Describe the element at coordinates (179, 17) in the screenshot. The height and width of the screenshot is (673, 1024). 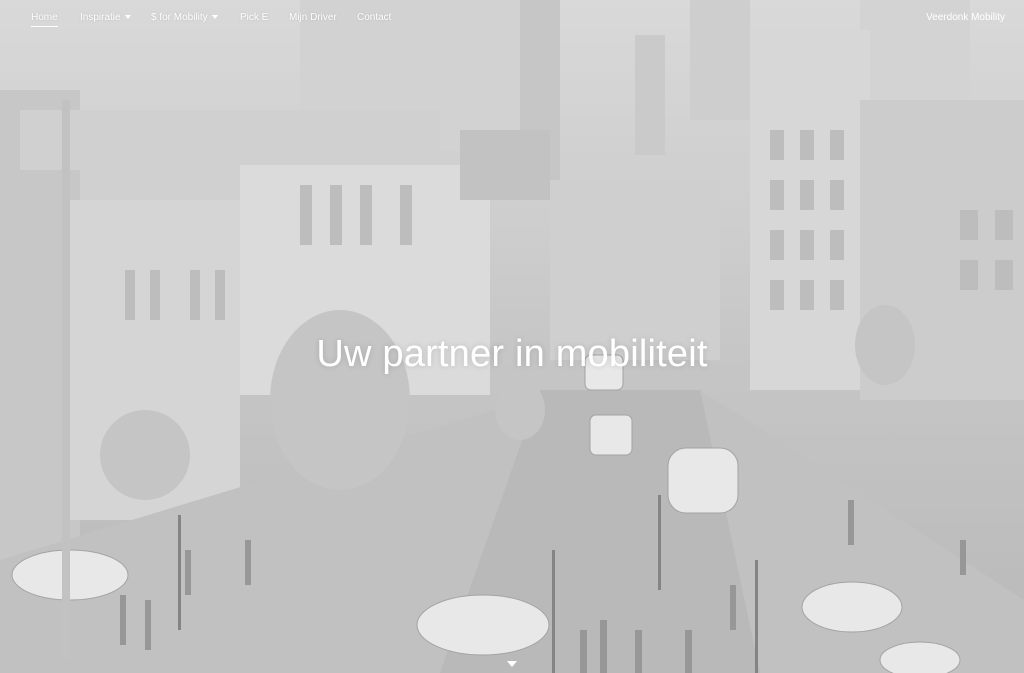
I see `nav-item-label: $ for Mobility` at that location.